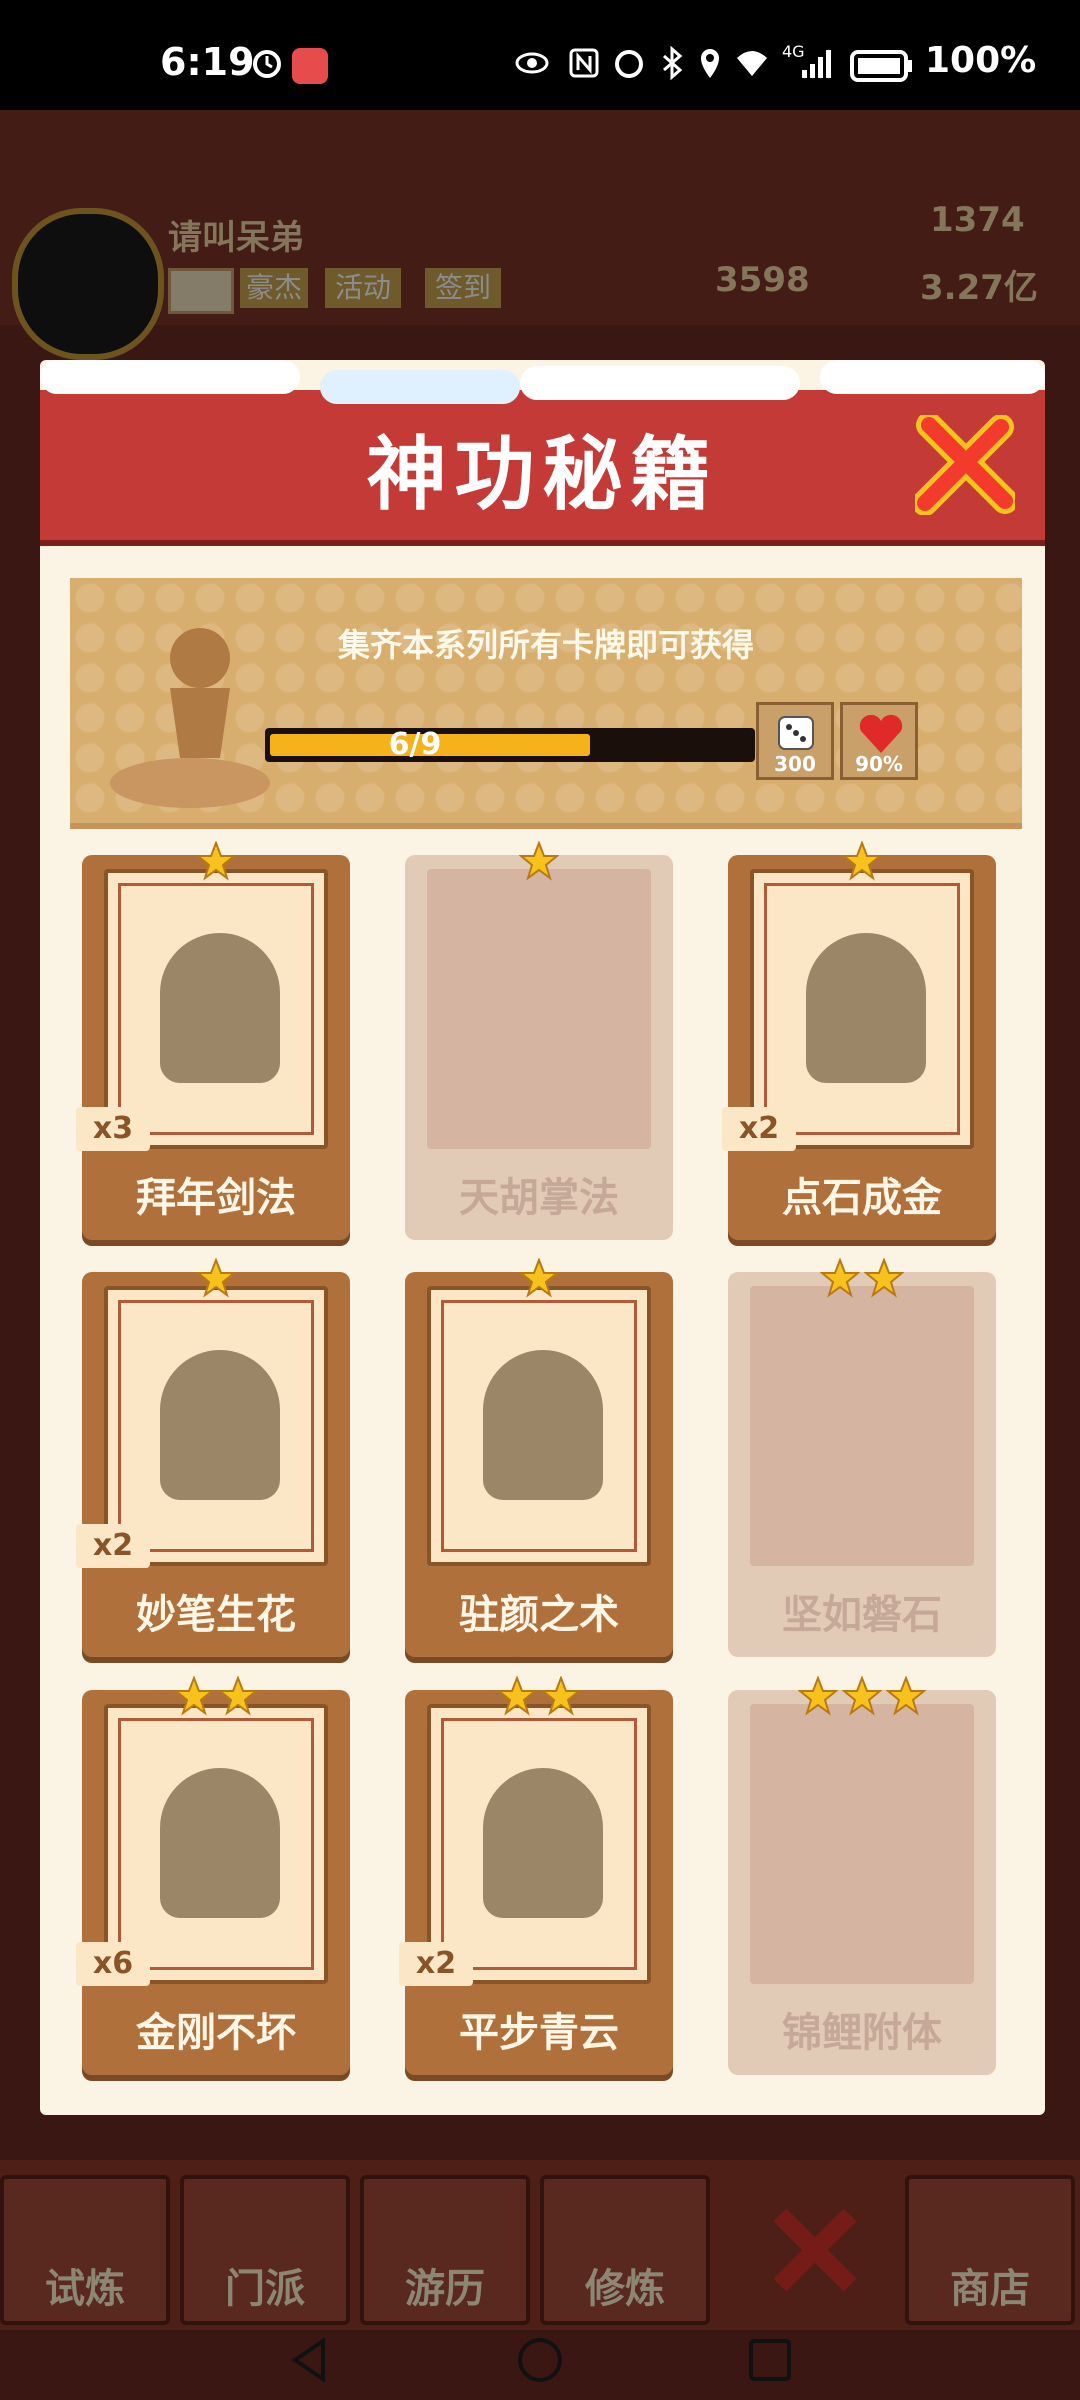 The height and width of the screenshot is (2400, 1080). Describe the element at coordinates (207, 62) in the screenshot. I see `status-time: 6:19` at that location.